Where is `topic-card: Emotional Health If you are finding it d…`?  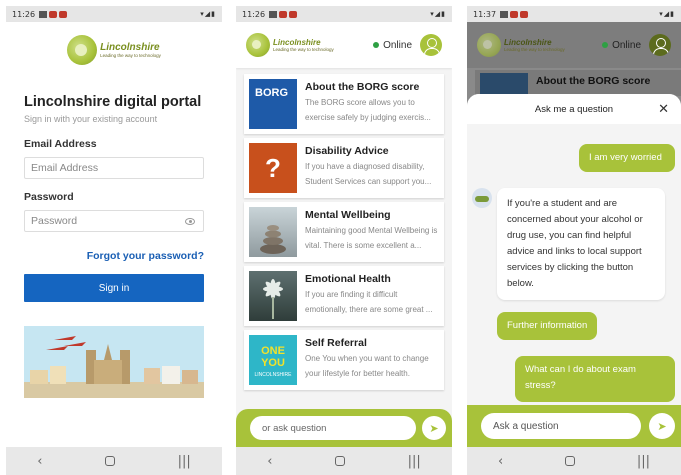
topic-card: Emotional Health If you are finding it d… is located at coordinates (344, 296).